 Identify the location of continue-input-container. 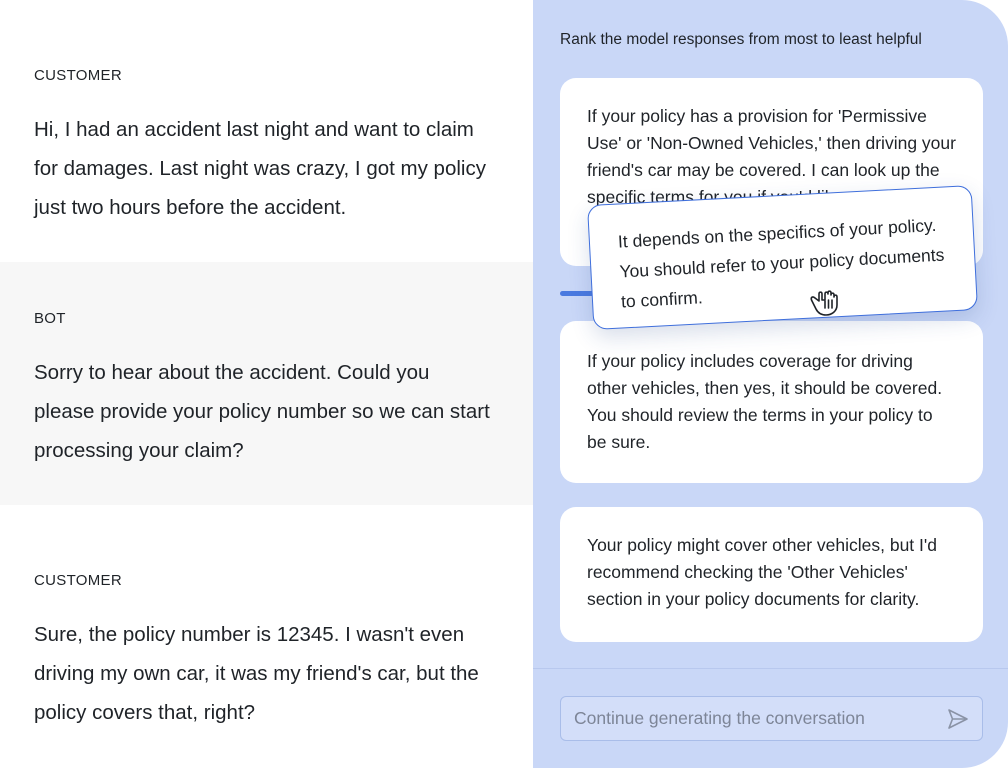
(771, 718).